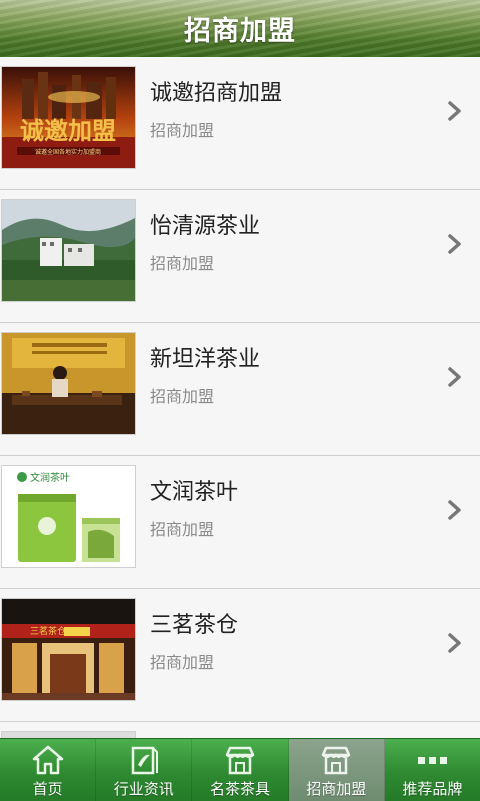  What do you see at coordinates (48, 631) in the screenshot?
I see `sign-text: 三茗茶仓` at bounding box center [48, 631].